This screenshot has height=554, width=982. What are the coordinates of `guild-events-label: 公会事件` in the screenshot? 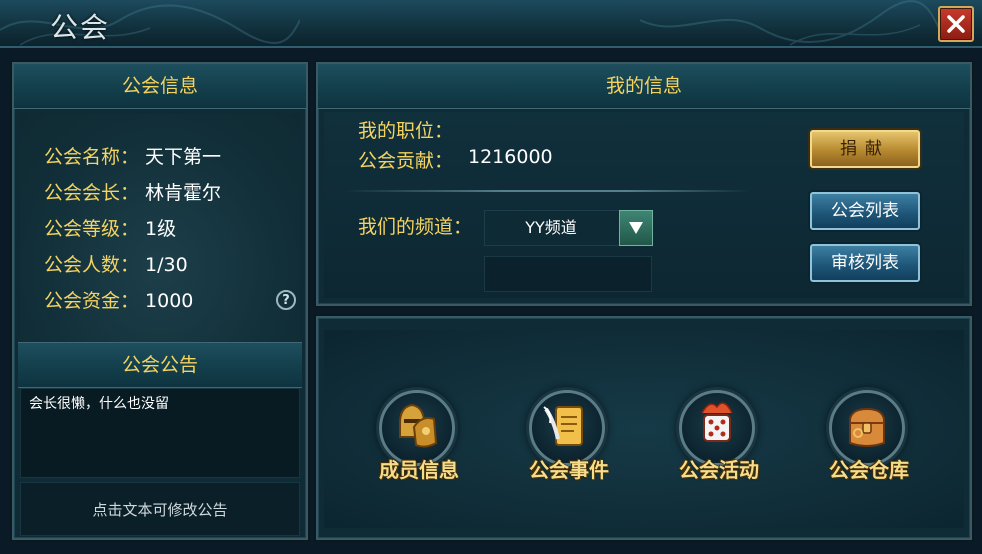 It's located at (569, 470).